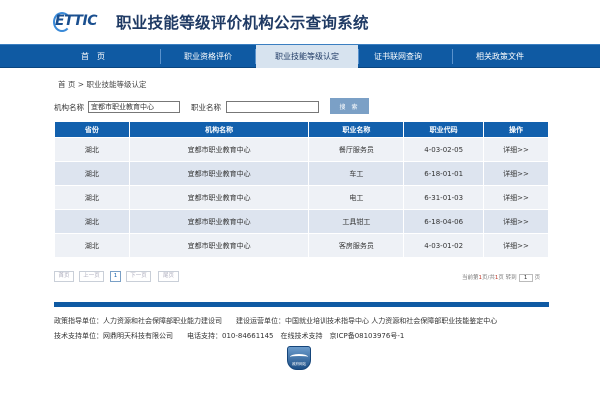 The image size is (600, 413). Describe the element at coordinates (64, 276) in the screenshot. I see `first-page-button: 首页` at that location.